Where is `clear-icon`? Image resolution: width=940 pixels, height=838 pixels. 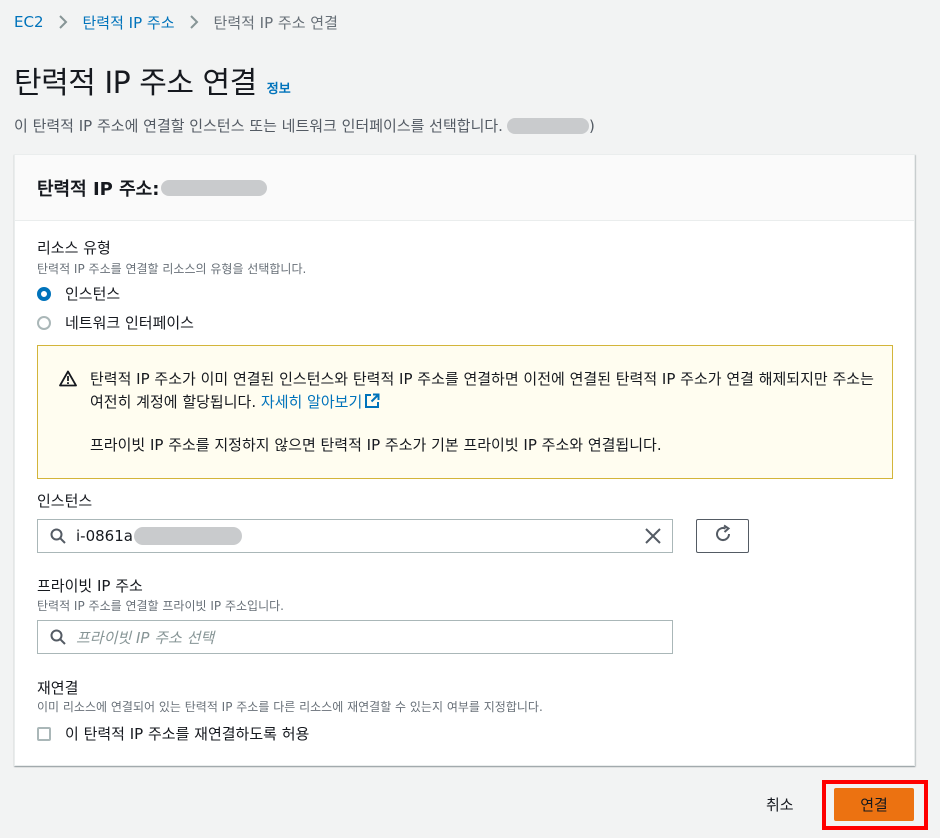
clear-icon is located at coordinates (653, 538).